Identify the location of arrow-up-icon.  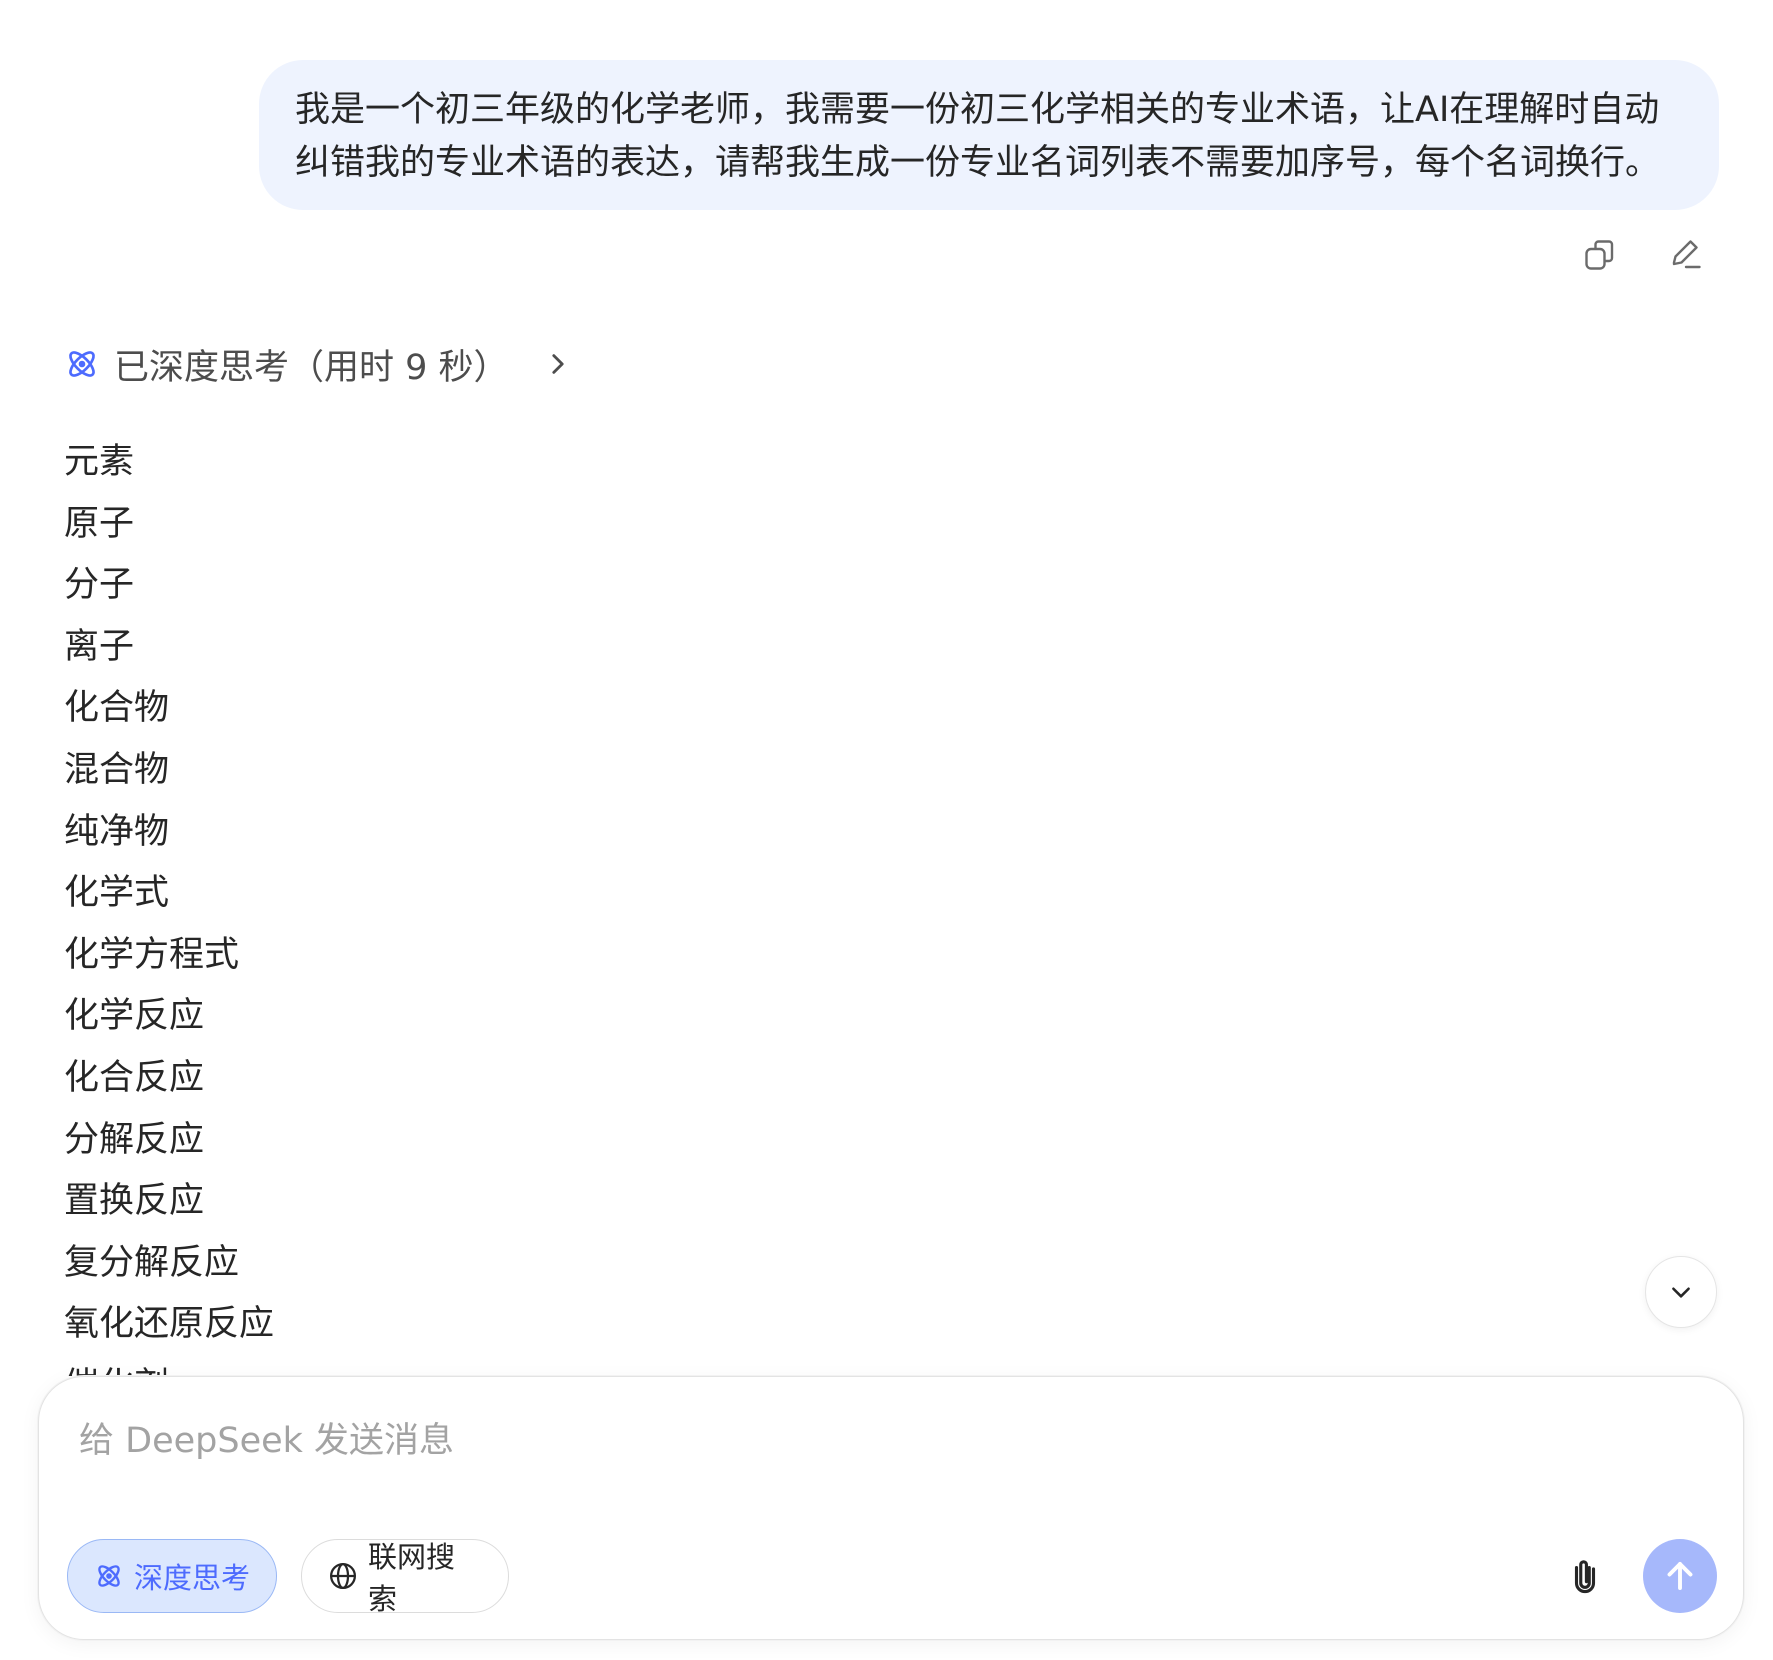
(1680, 1576).